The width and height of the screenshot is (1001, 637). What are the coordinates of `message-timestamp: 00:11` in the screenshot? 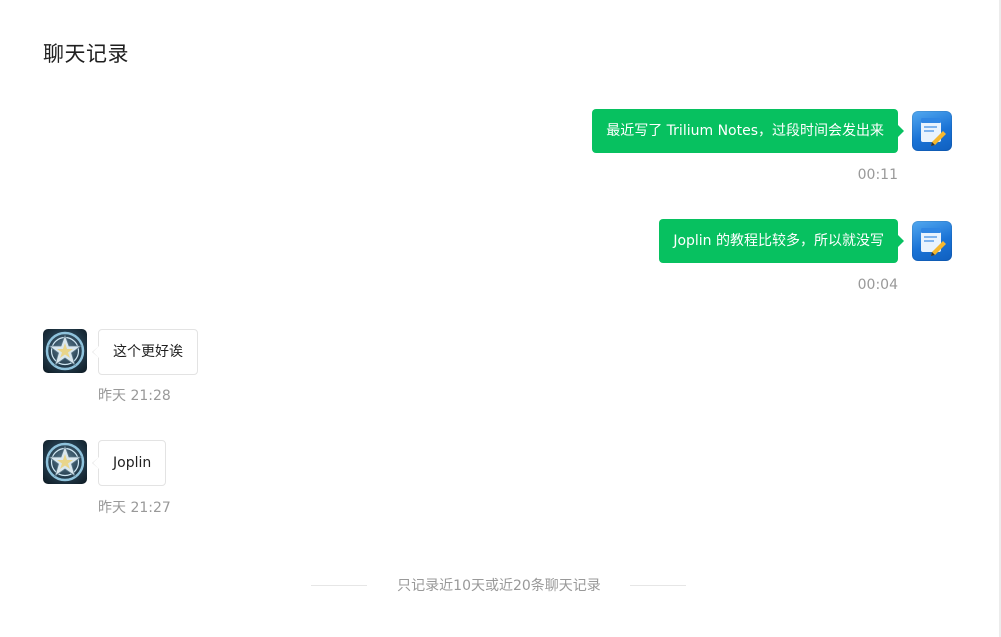 It's located at (877, 175).